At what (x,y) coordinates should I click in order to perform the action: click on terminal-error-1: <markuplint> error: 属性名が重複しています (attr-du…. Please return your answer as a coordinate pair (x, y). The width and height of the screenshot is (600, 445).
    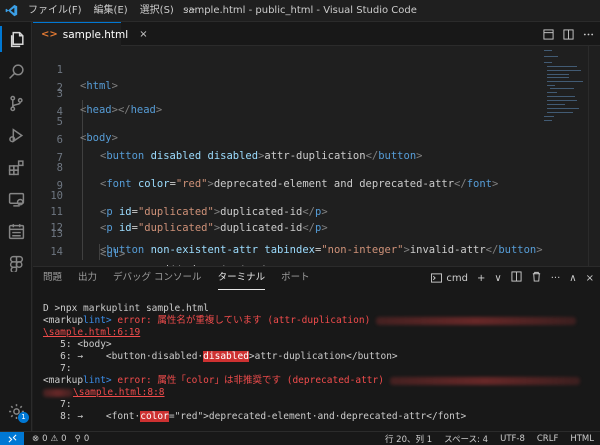
    Looking at the image, I should click on (315, 321).